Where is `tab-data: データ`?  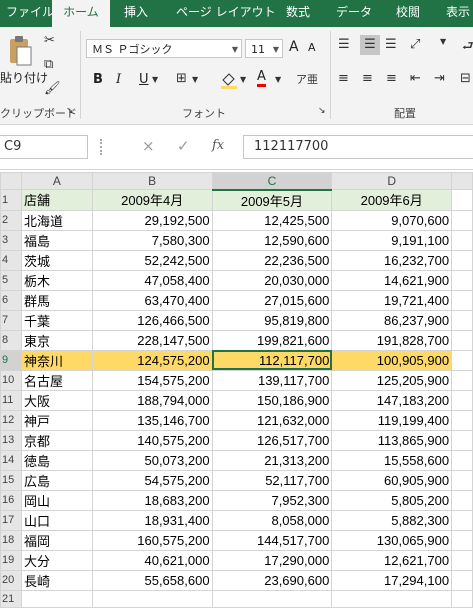 tab-data: データ is located at coordinates (354, 13).